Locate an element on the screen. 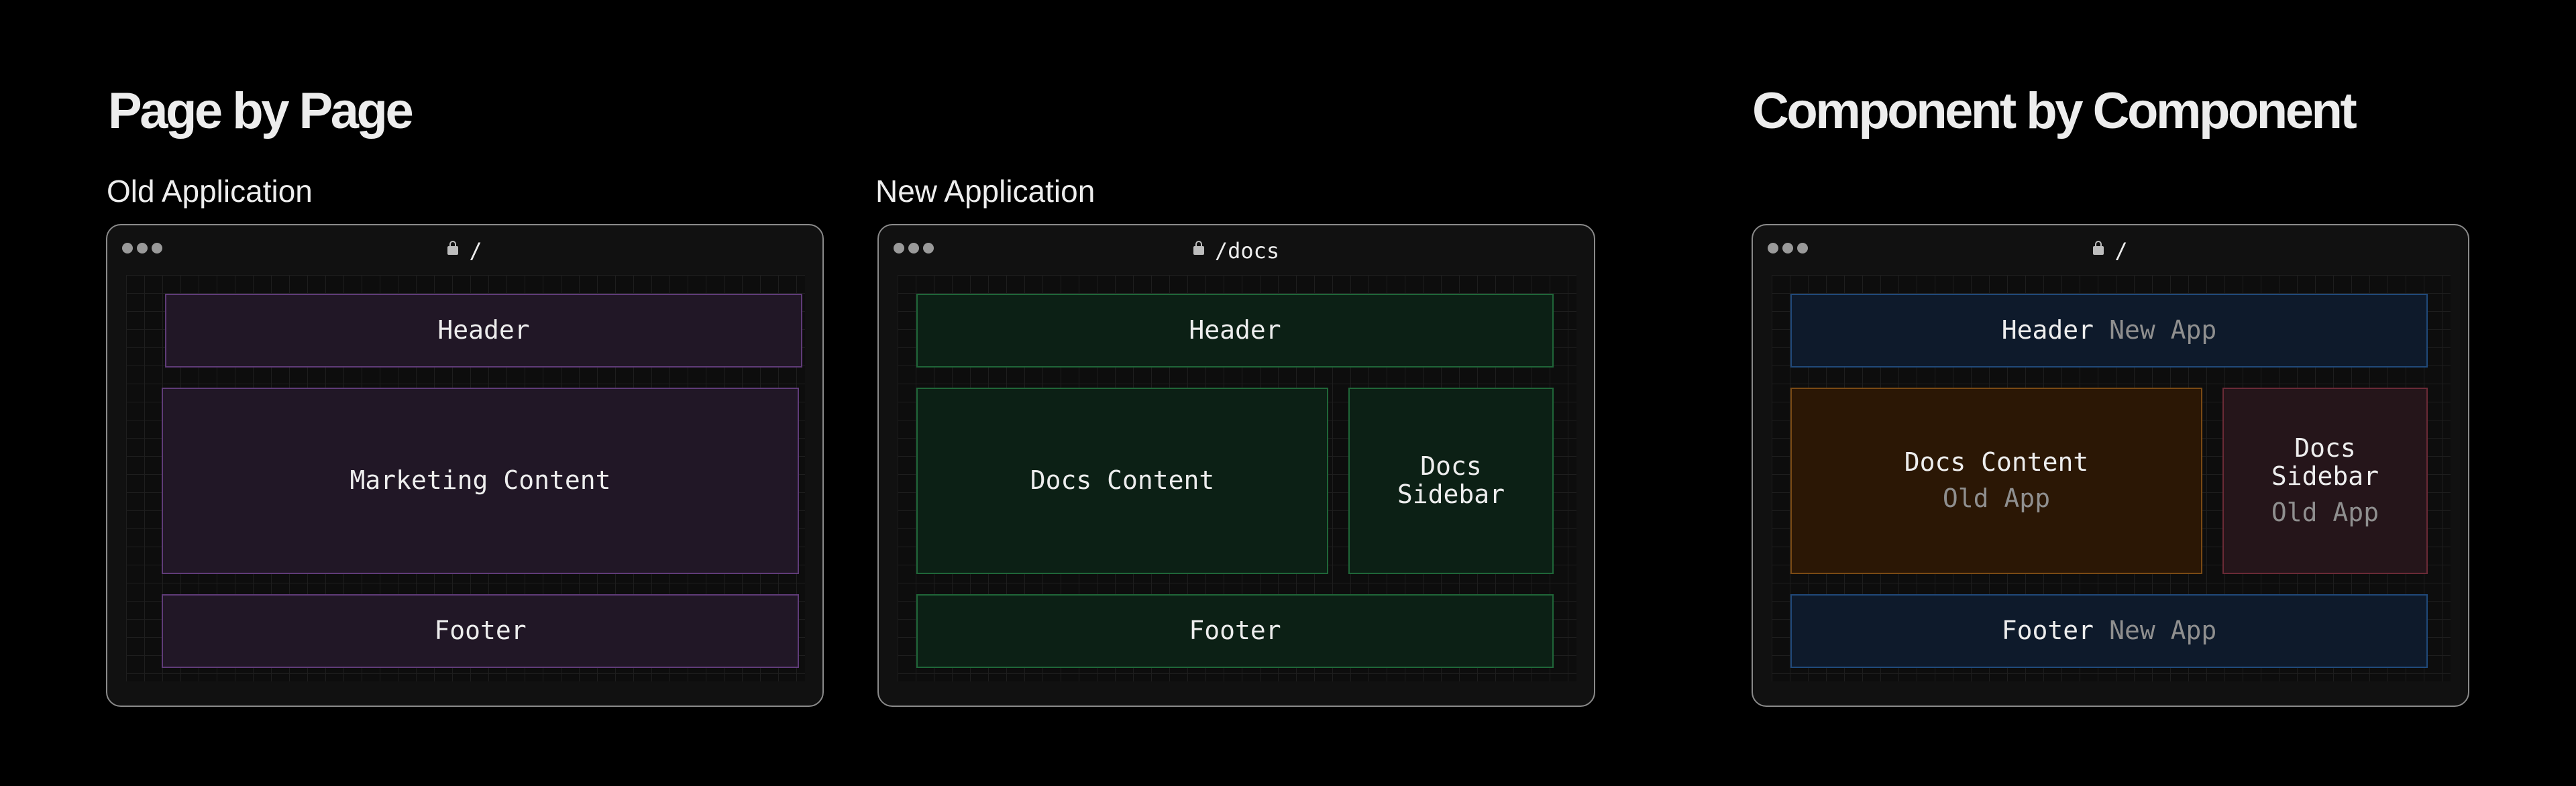 This screenshot has width=2576, height=786. footer-block: Footer New App is located at coordinates (2109, 631).